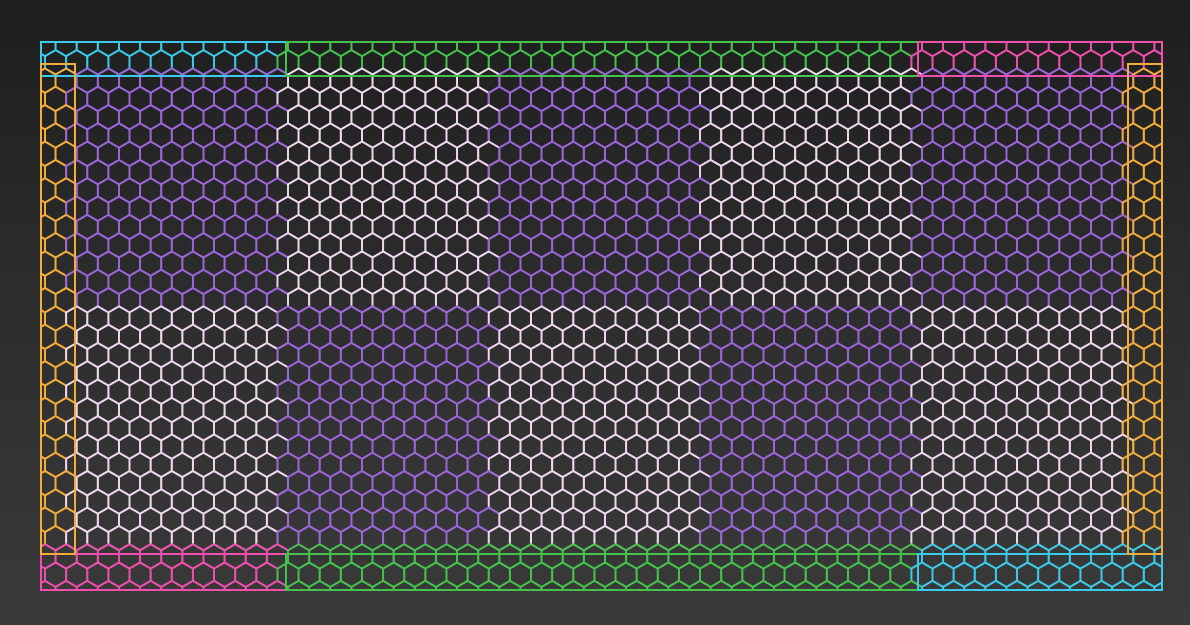 This screenshot has height=625, width=1190. I want to click on corner-frame-bottom-right, so click(1040, 572).